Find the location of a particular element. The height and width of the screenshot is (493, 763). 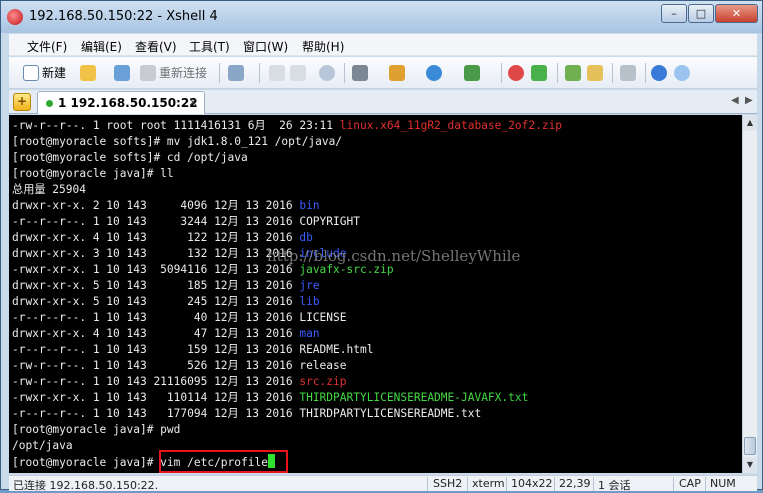

keyboard-icon is located at coordinates (628, 73).